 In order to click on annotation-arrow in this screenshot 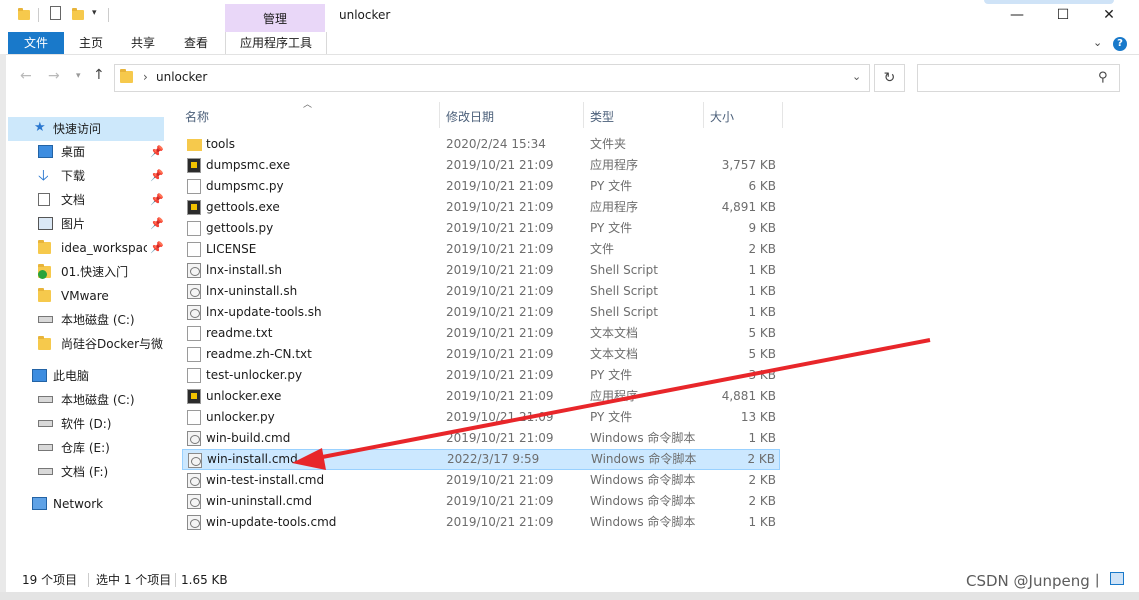, I will do `click(611, 404)`.